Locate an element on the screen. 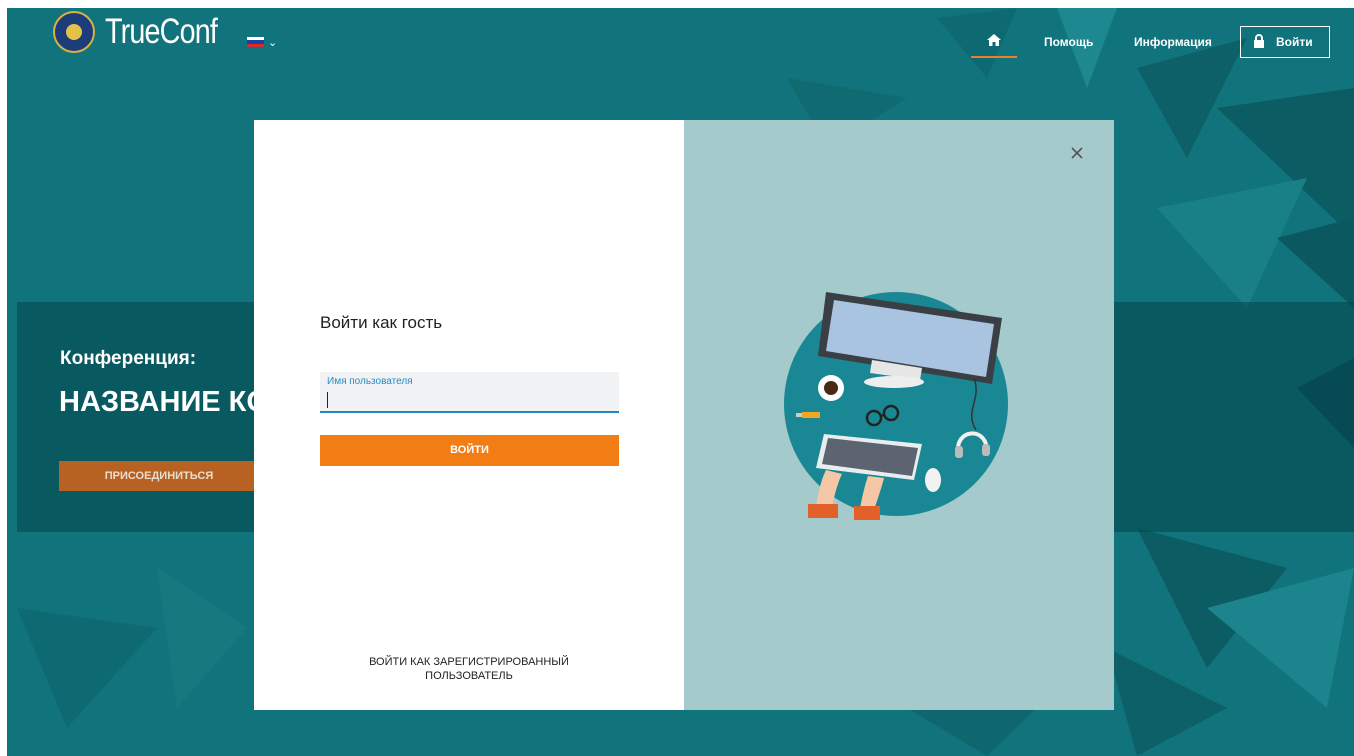 The image size is (1354, 756). username-input is located at coordinates (468, 400).